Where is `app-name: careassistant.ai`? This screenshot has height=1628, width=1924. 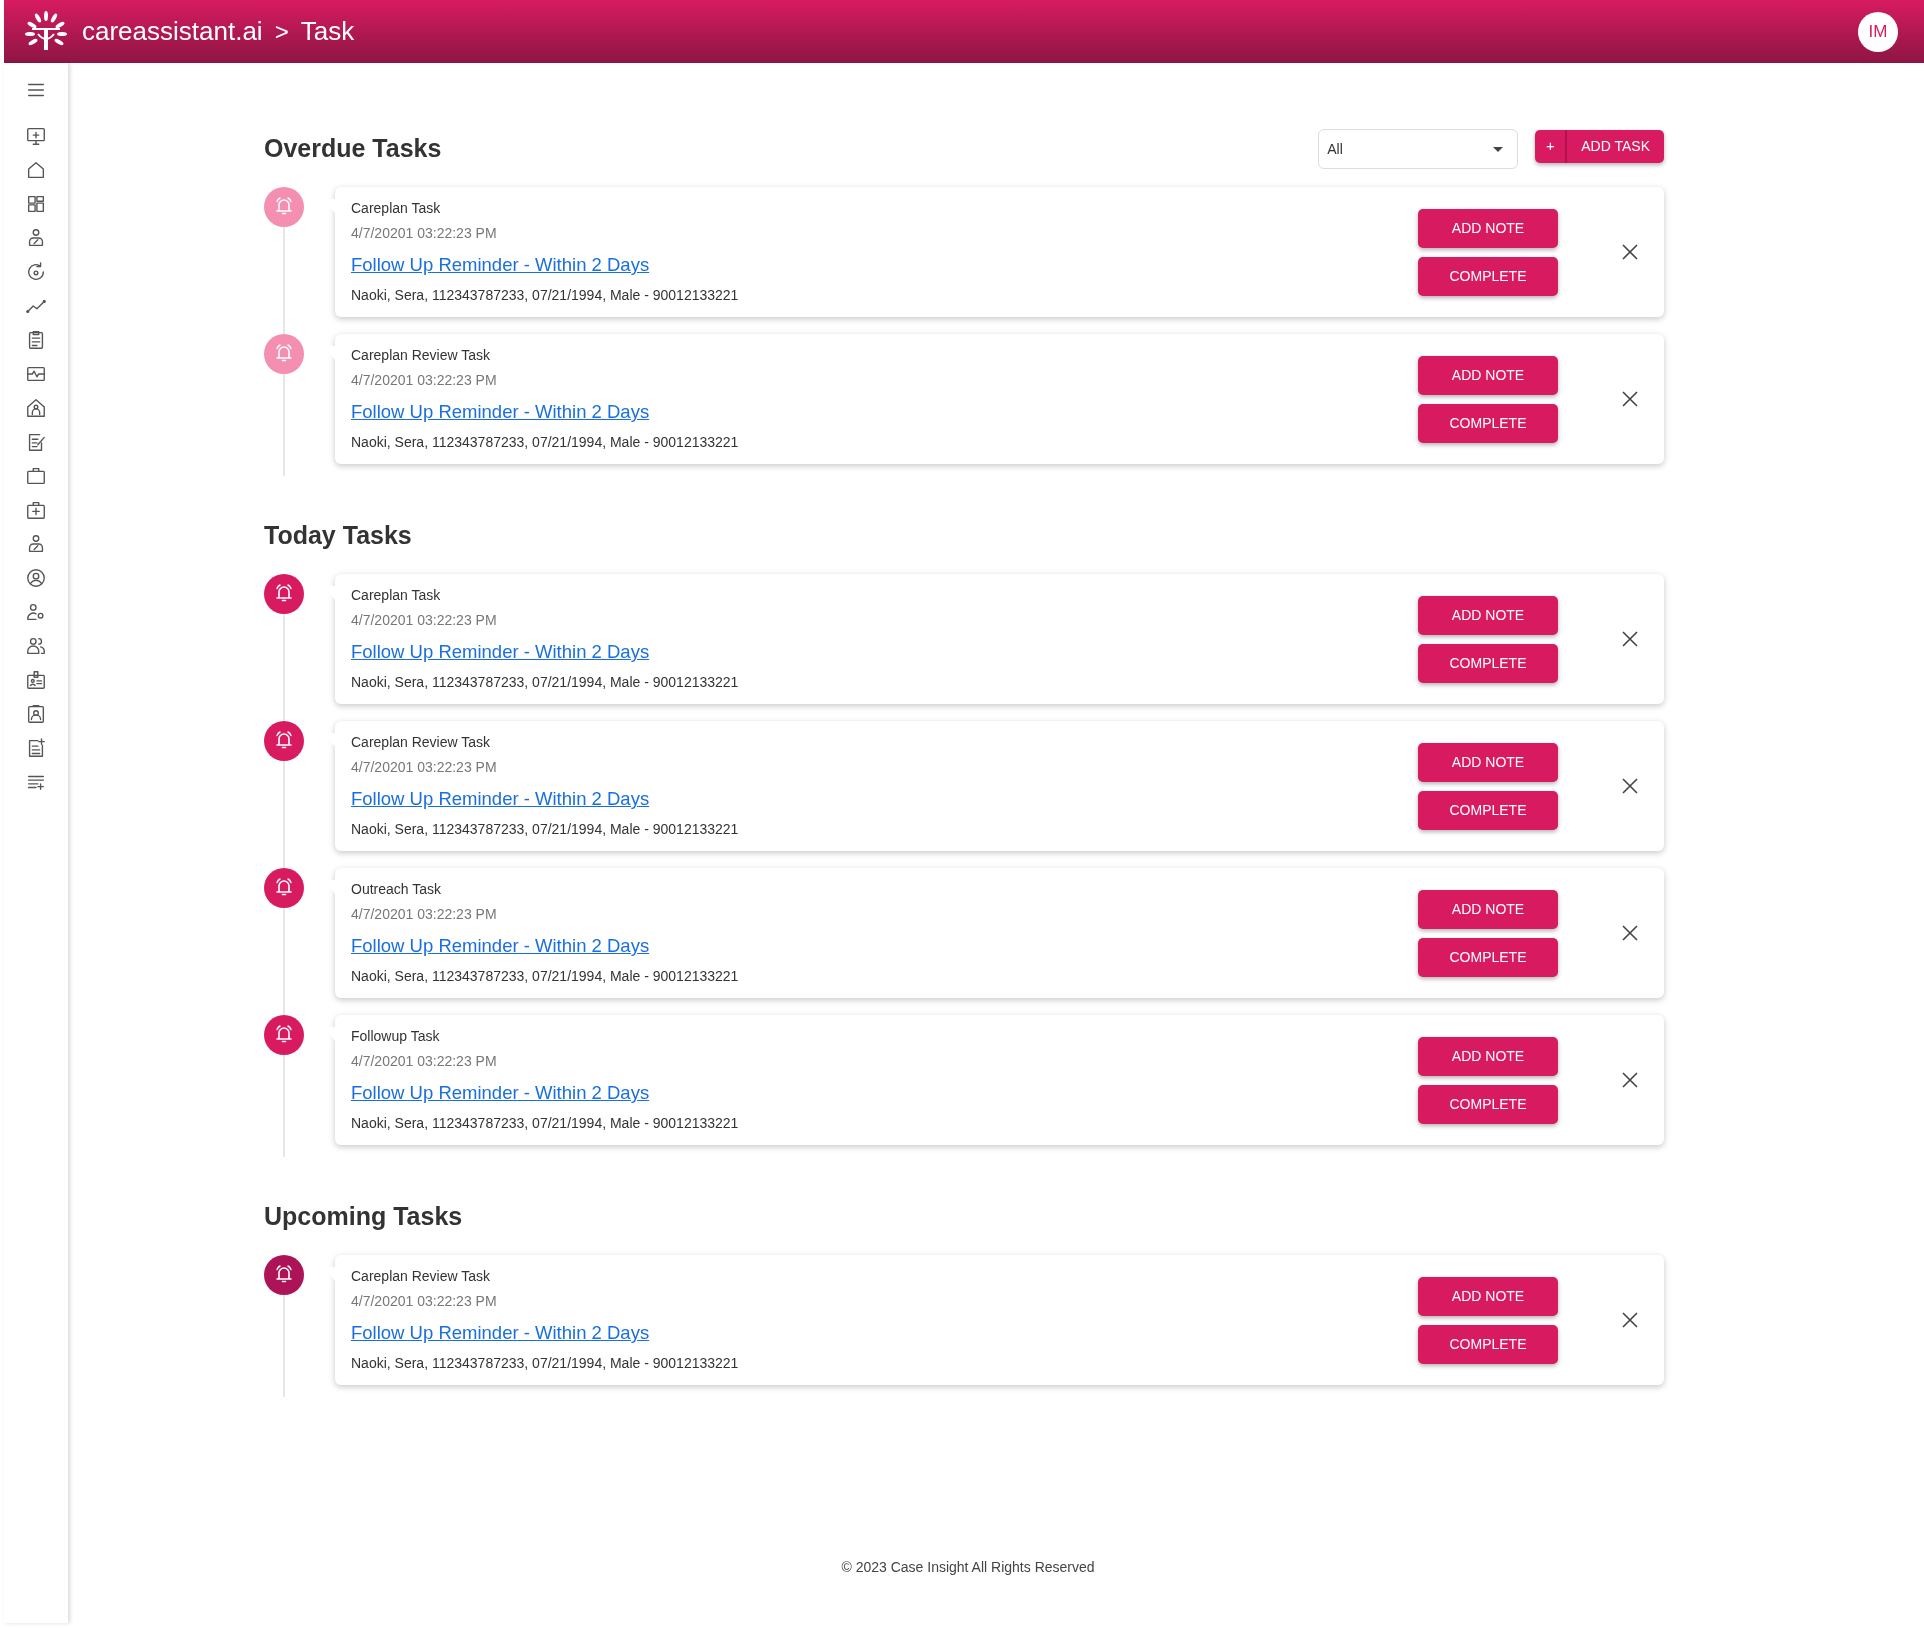 app-name: careassistant.ai is located at coordinates (172, 31).